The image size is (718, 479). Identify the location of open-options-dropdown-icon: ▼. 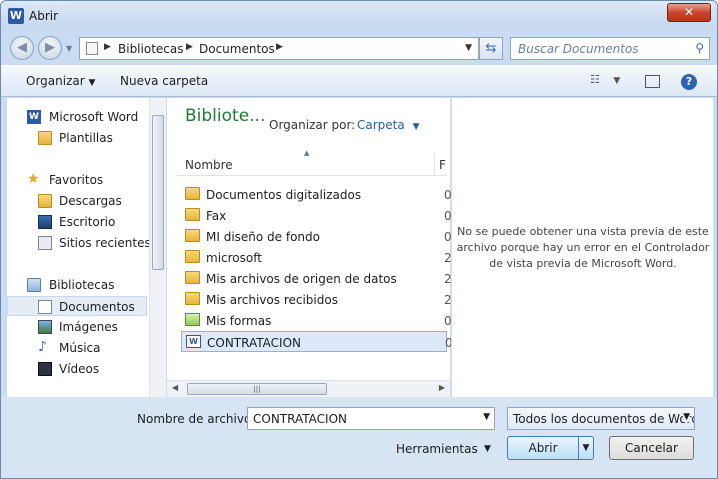
(585, 448).